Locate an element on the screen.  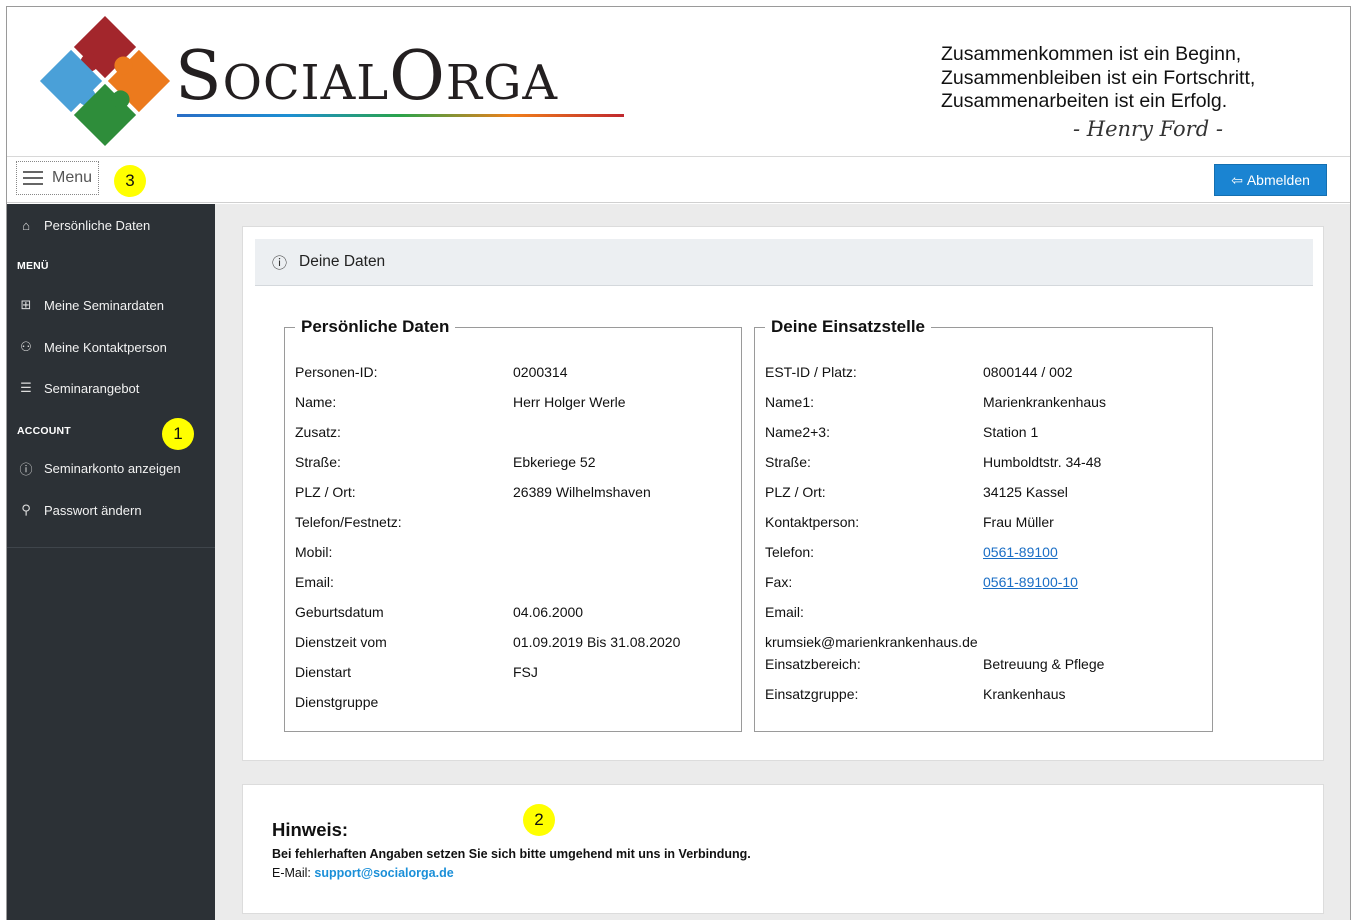
field-label: Kontaktperson: is located at coordinates (812, 522).